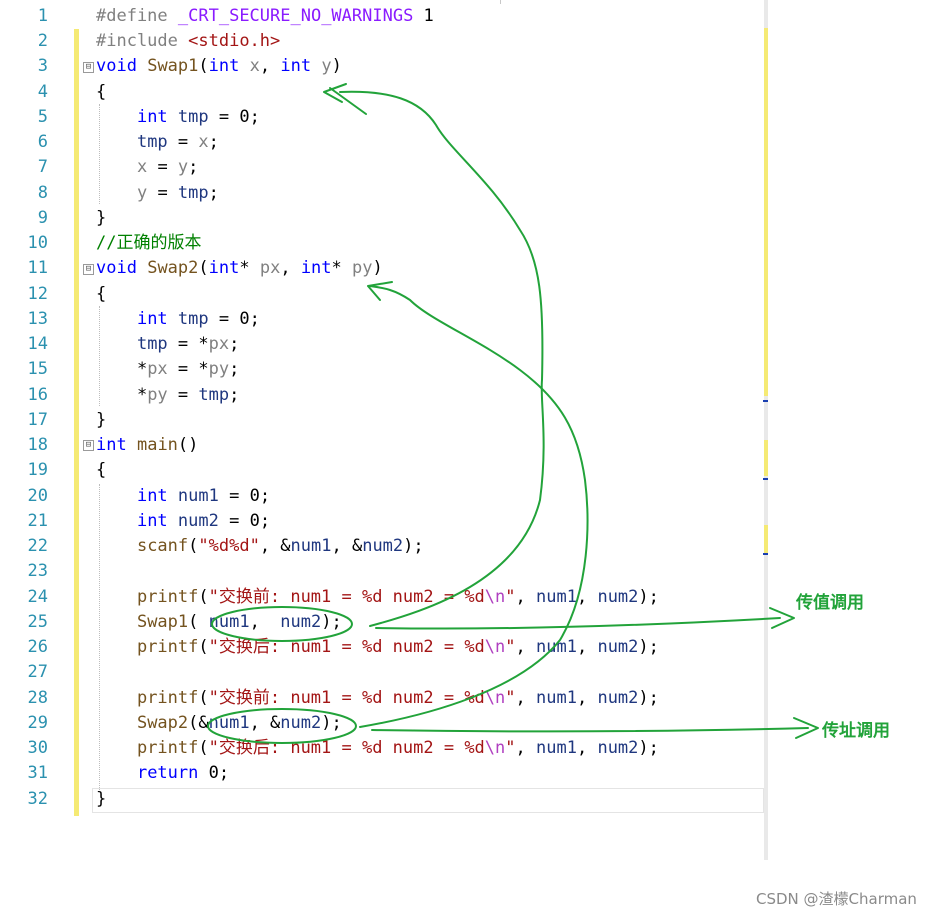 The image size is (952, 918). I want to click on keyword: void, so click(116, 66).